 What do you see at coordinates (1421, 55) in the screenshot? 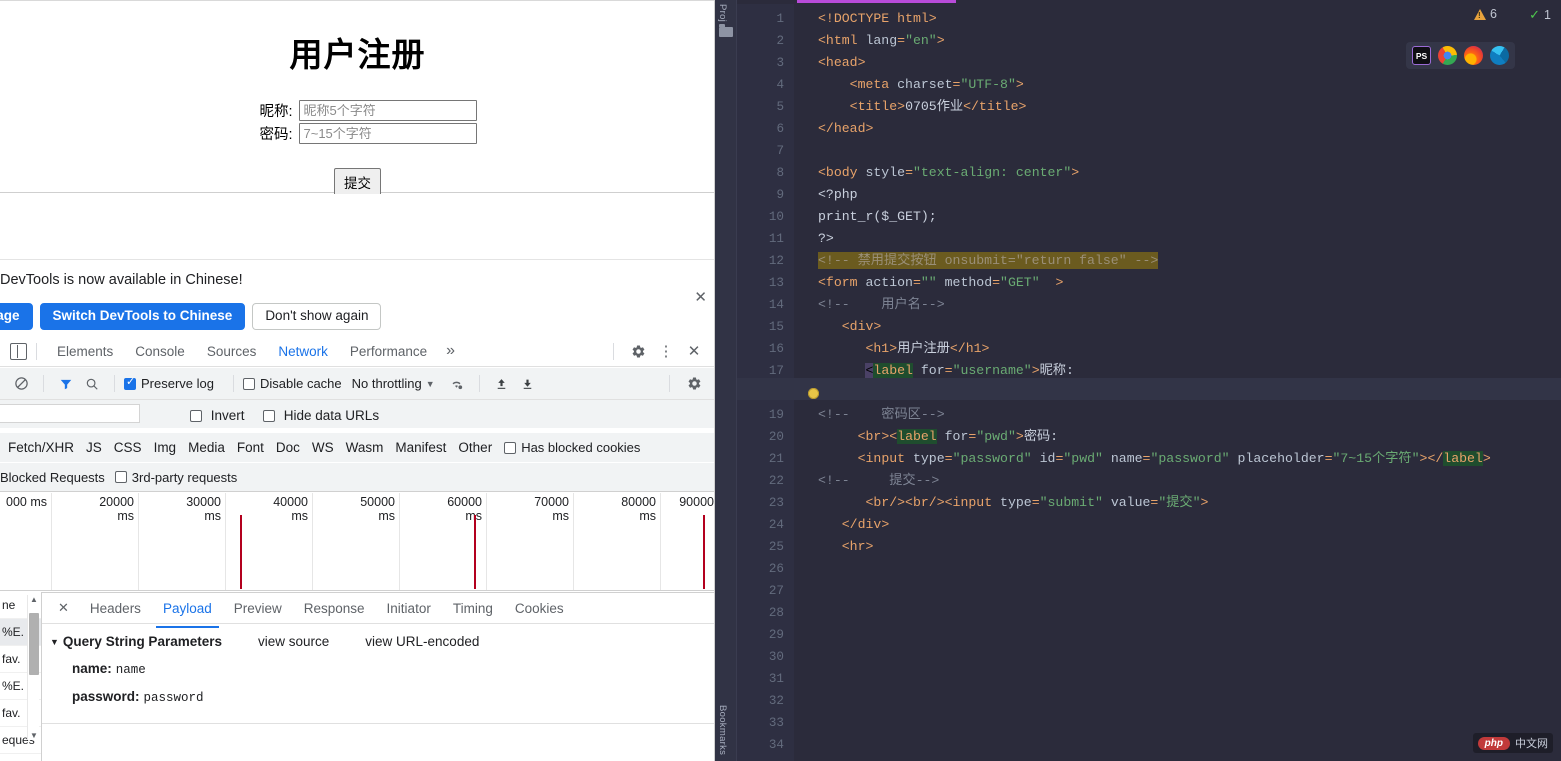
I see `ps-icon: PS` at bounding box center [1421, 55].